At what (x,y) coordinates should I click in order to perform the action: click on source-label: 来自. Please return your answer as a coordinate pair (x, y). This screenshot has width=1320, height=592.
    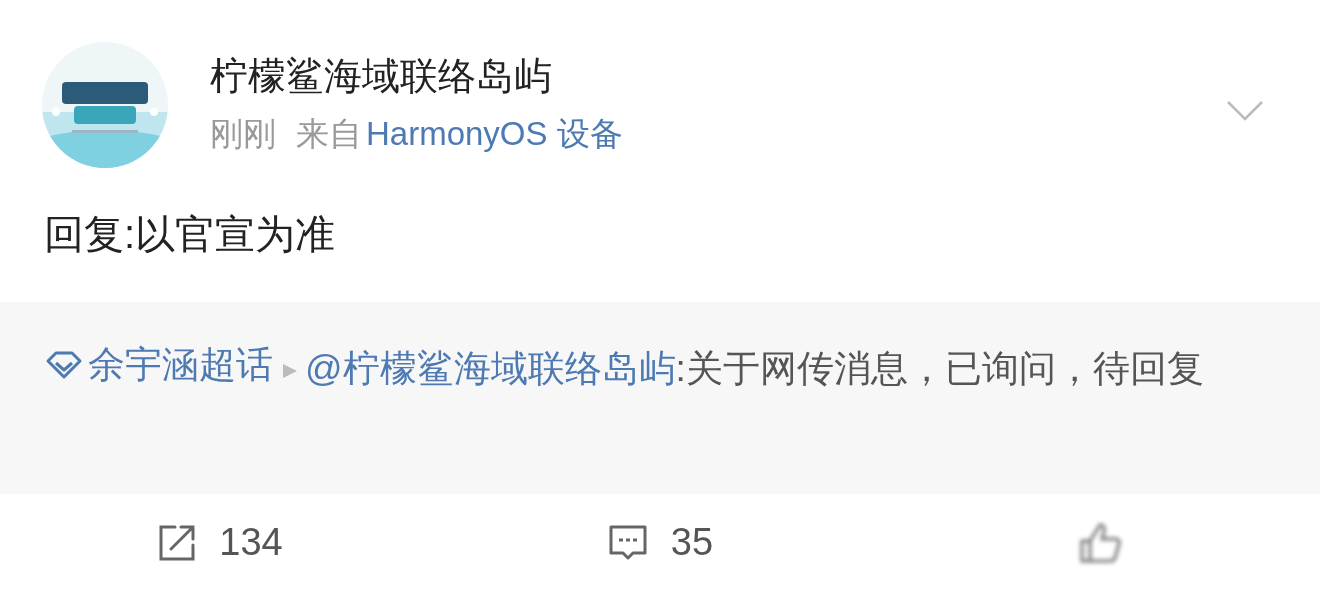
    Looking at the image, I should click on (329, 134).